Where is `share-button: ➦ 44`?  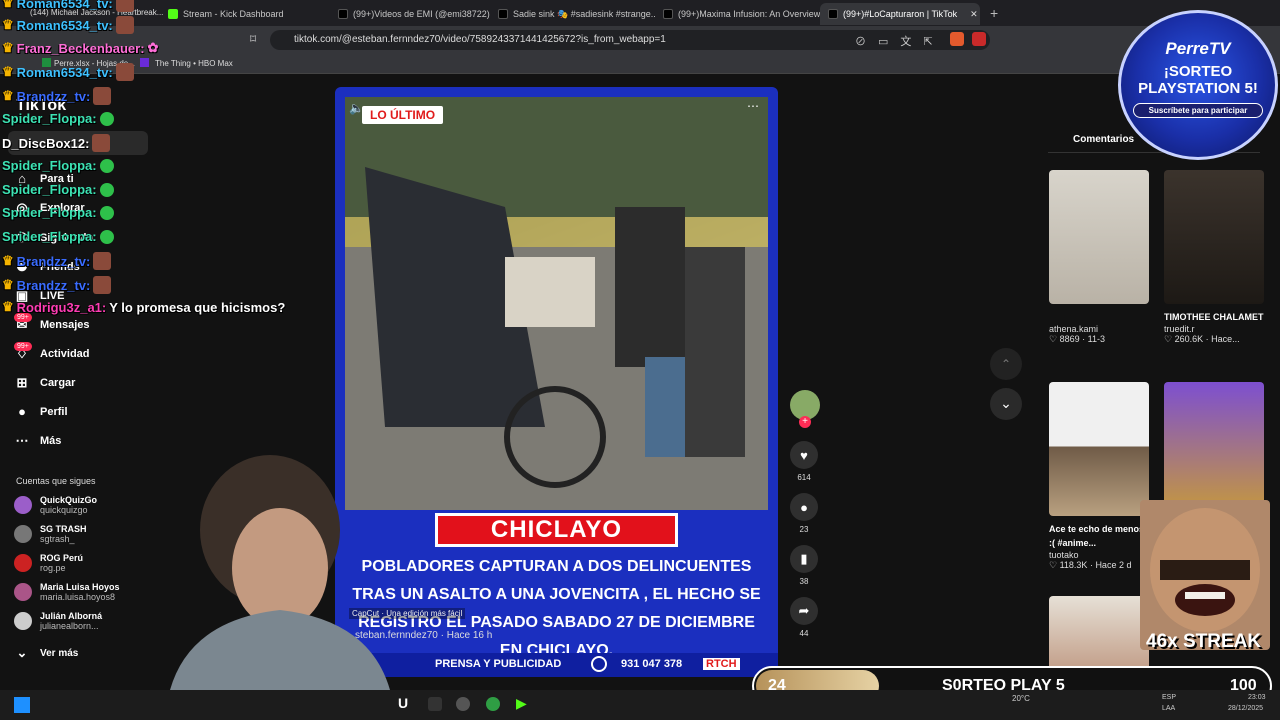 share-button: ➦ 44 is located at coordinates (804, 617).